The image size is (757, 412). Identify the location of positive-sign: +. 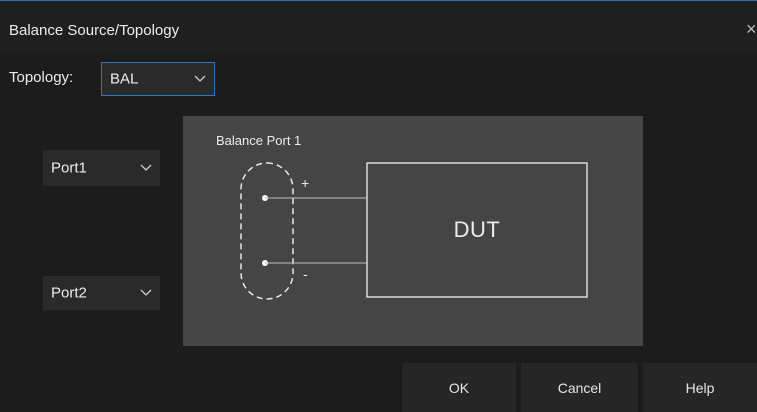
(305, 183).